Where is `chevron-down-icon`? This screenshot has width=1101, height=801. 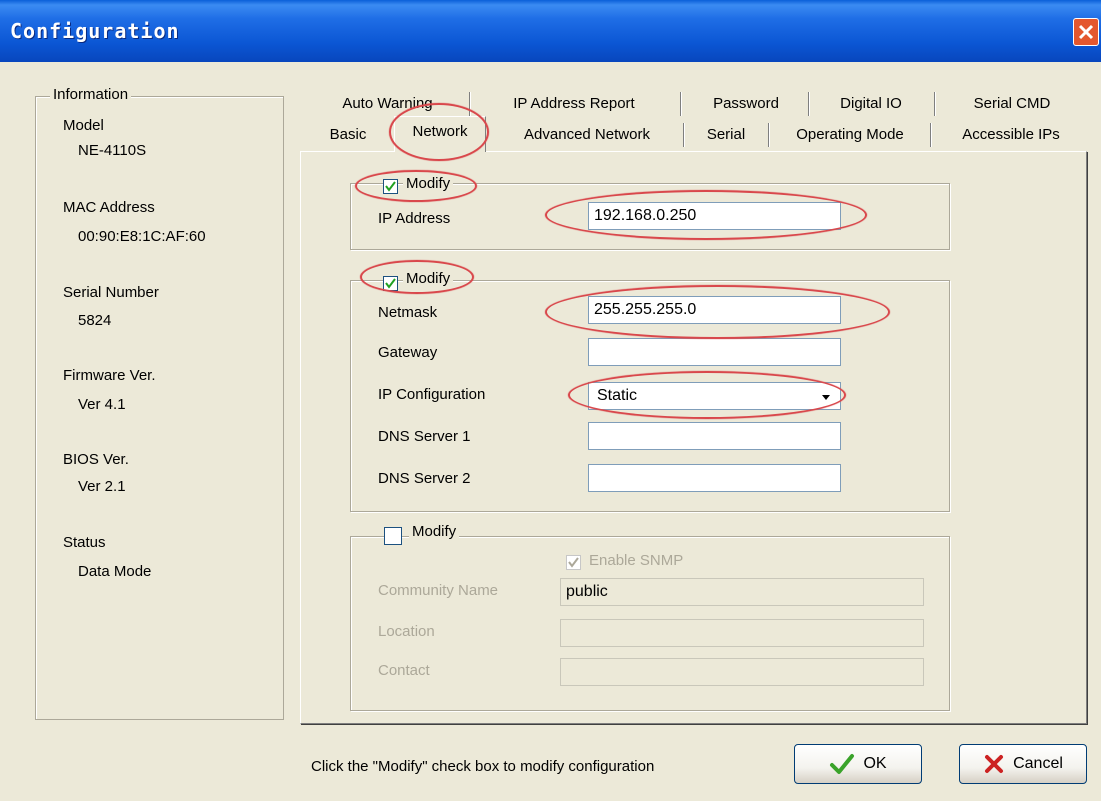 chevron-down-icon is located at coordinates (826, 397).